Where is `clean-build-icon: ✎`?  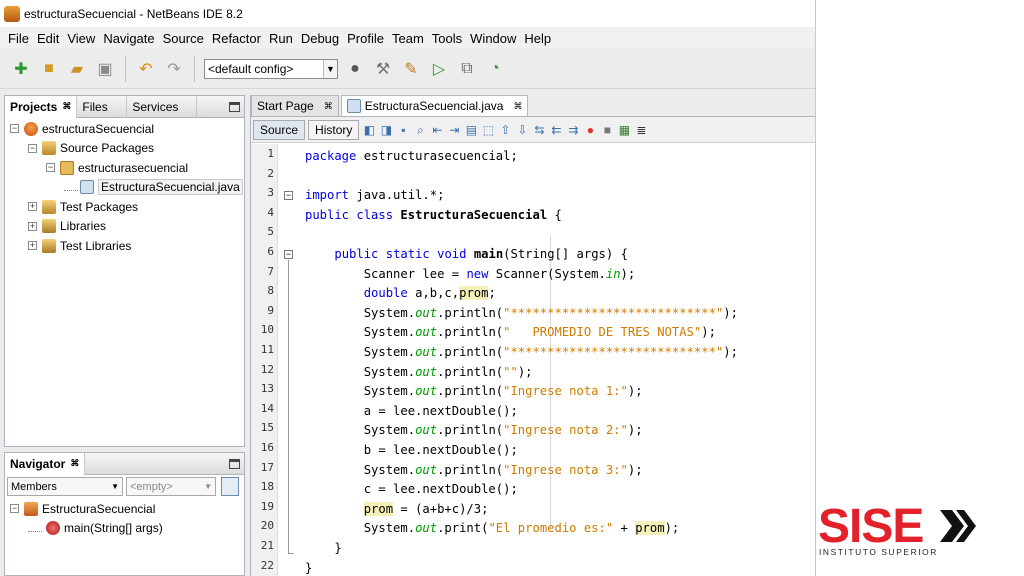
clean-build-icon: ✎ is located at coordinates (411, 69).